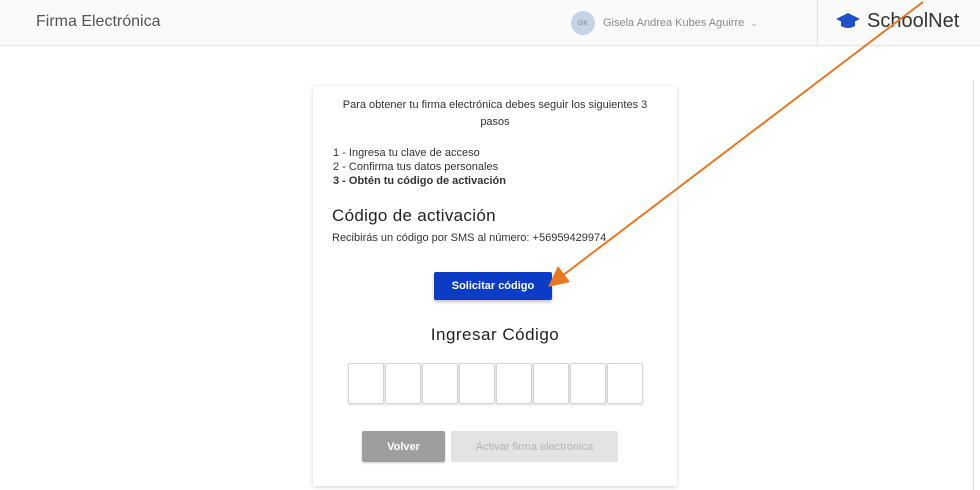  What do you see at coordinates (414, 215) in the screenshot?
I see `section-title: Código de activación` at bounding box center [414, 215].